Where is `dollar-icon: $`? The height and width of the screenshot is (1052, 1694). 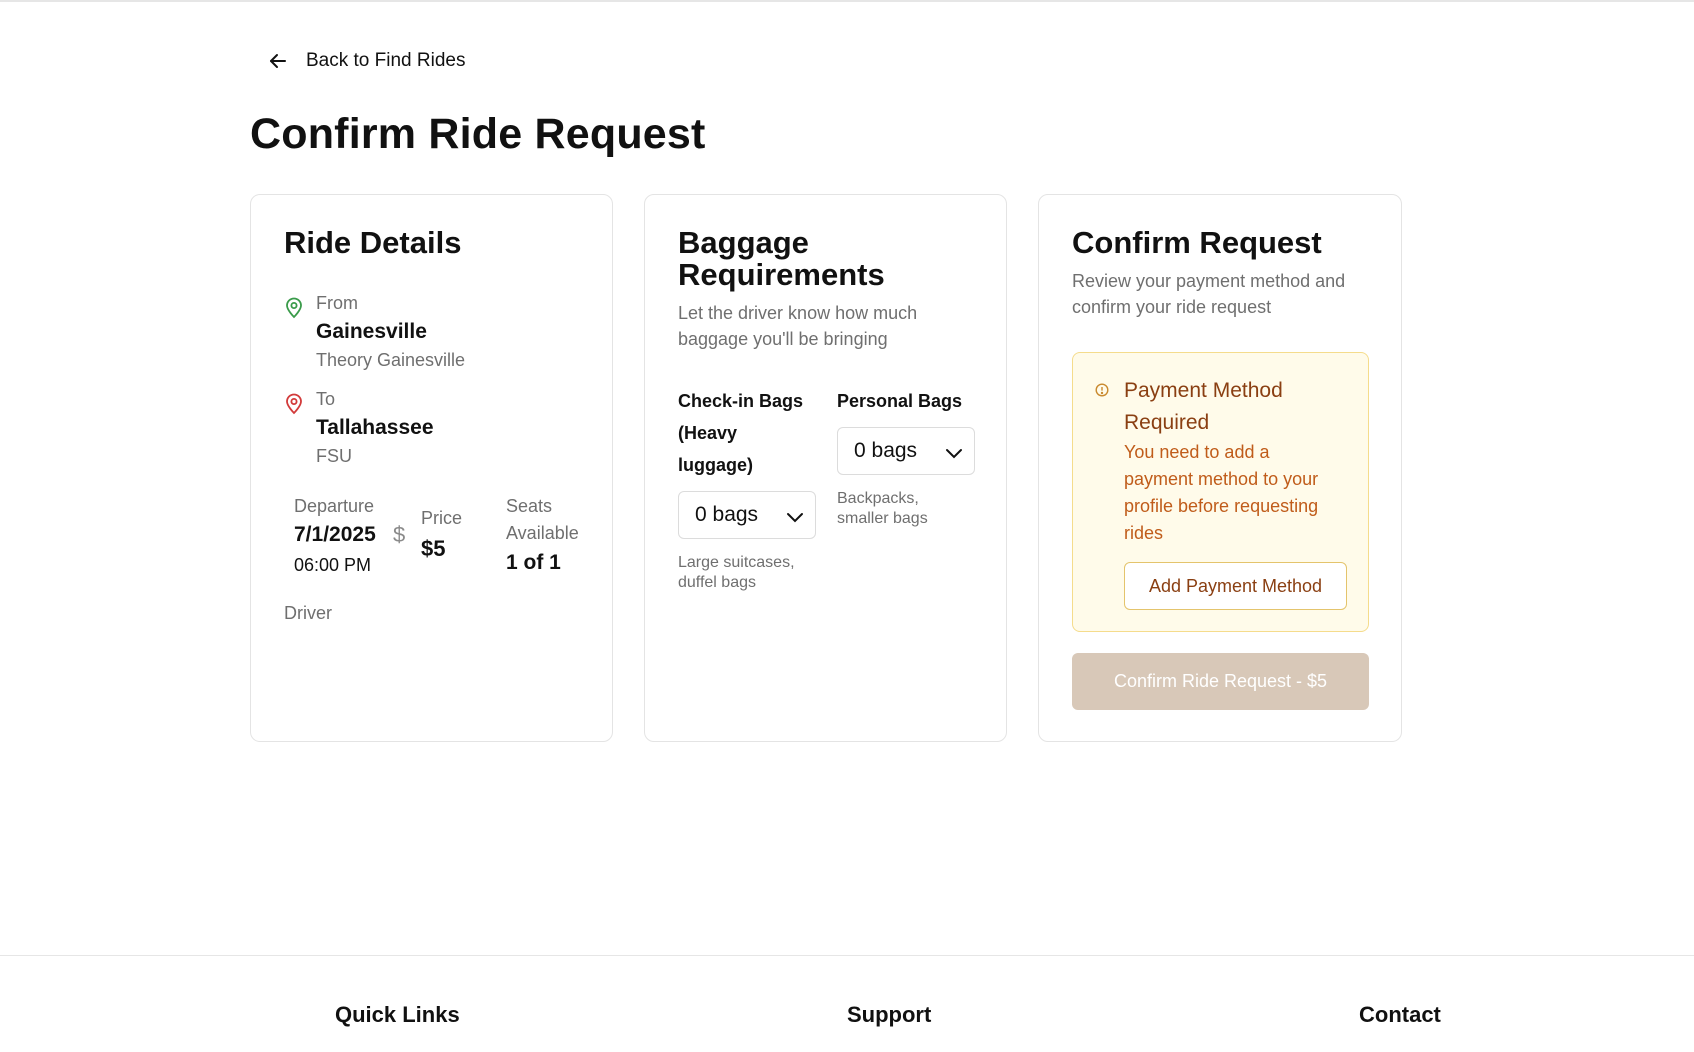 dollar-icon: $ is located at coordinates (399, 534).